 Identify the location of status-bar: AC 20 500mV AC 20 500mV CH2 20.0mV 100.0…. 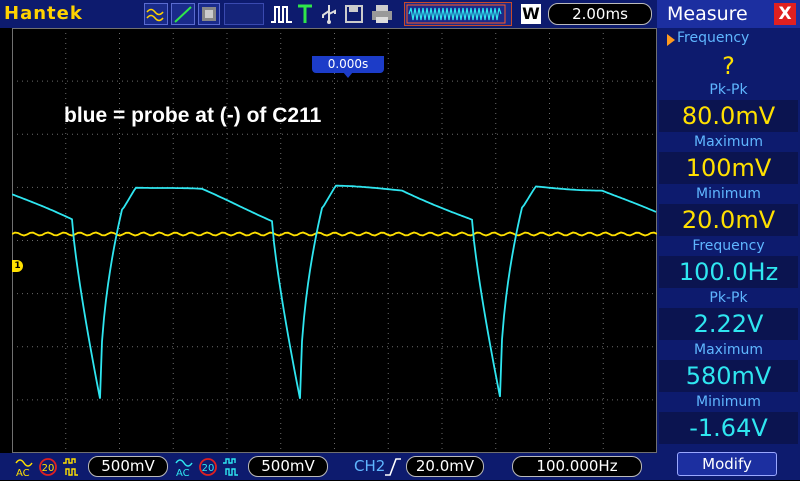
(328, 466).